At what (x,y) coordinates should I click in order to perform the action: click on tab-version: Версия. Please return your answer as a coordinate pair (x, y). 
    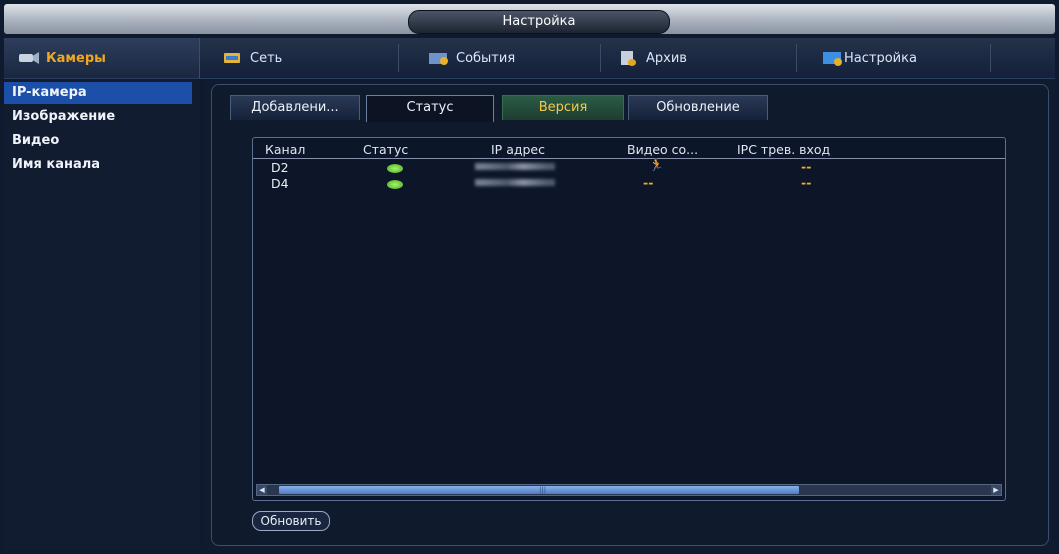
    Looking at the image, I should click on (563, 107).